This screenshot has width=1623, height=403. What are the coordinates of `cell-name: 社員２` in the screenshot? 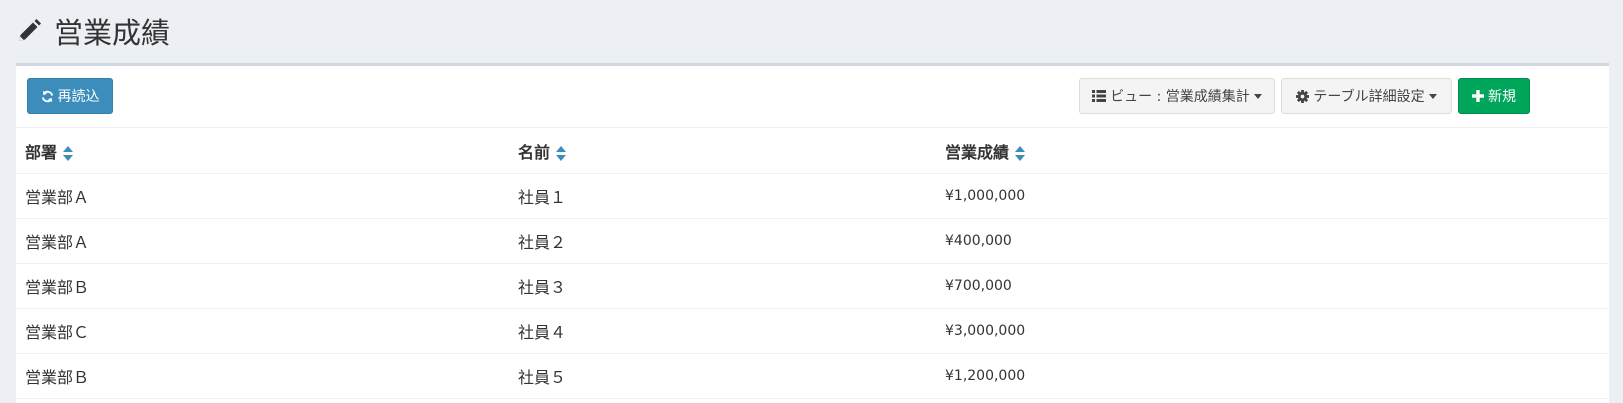 It's located at (722, 241).